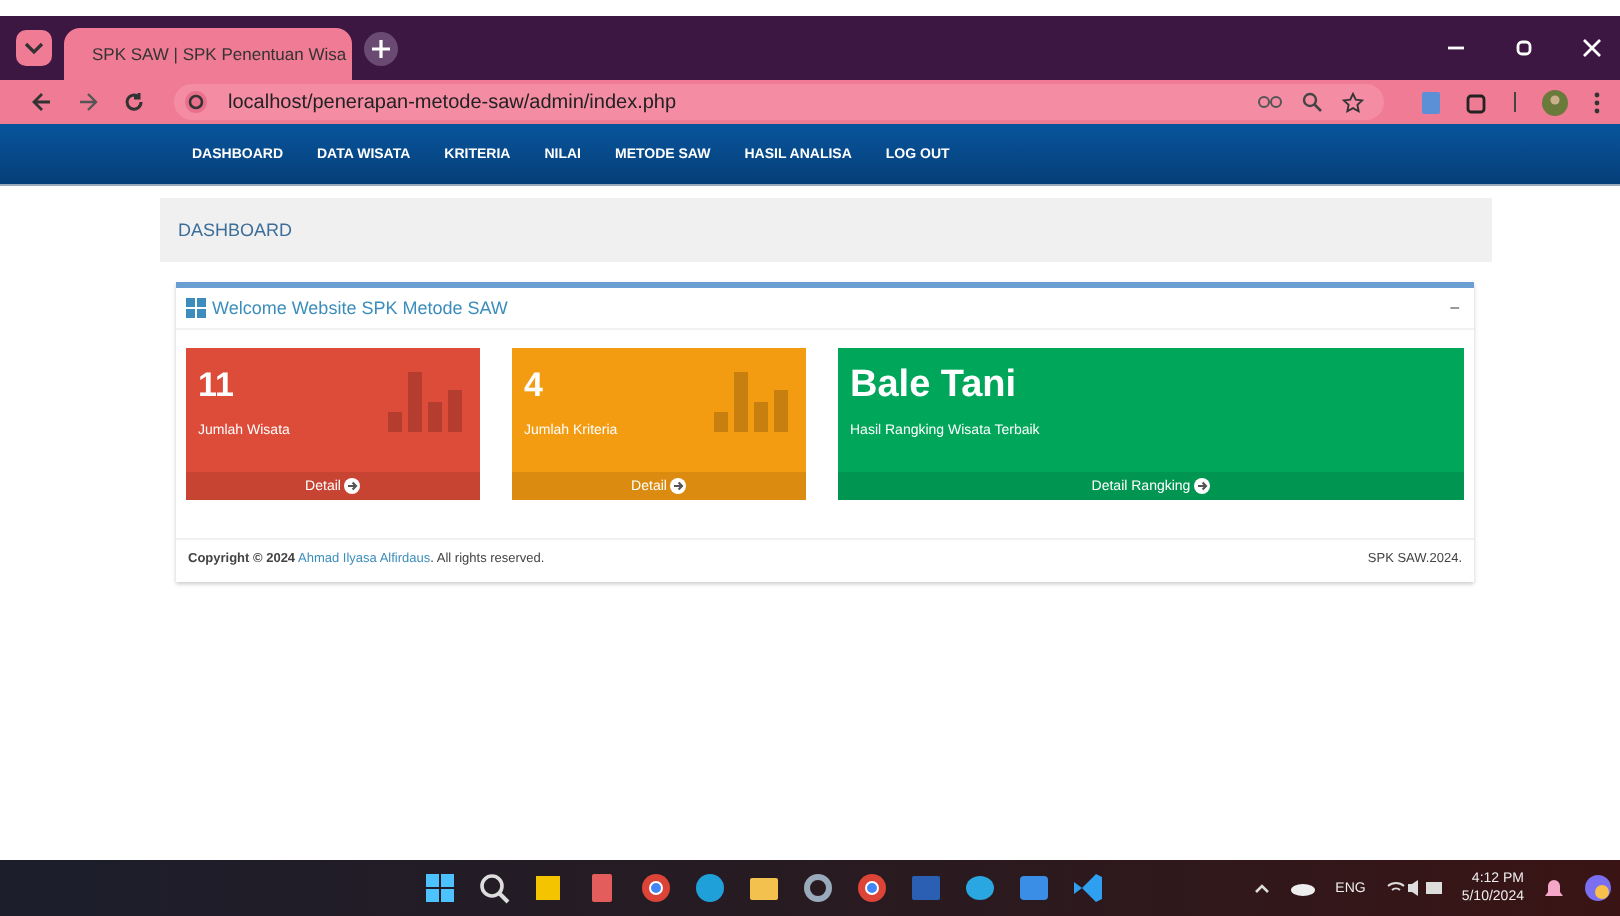 The height and width of the screenshot is (916, 1620). Describe the element at coordinates (1554, 888) in the screenshot. I see `bell-icon` at that location.